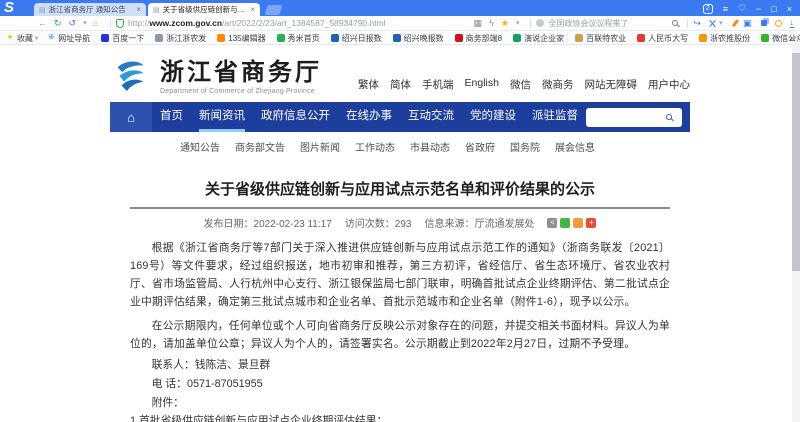 The height and width of the screenshot is (422, 800). I want to click on search-engine-icon, so click(540, 23).